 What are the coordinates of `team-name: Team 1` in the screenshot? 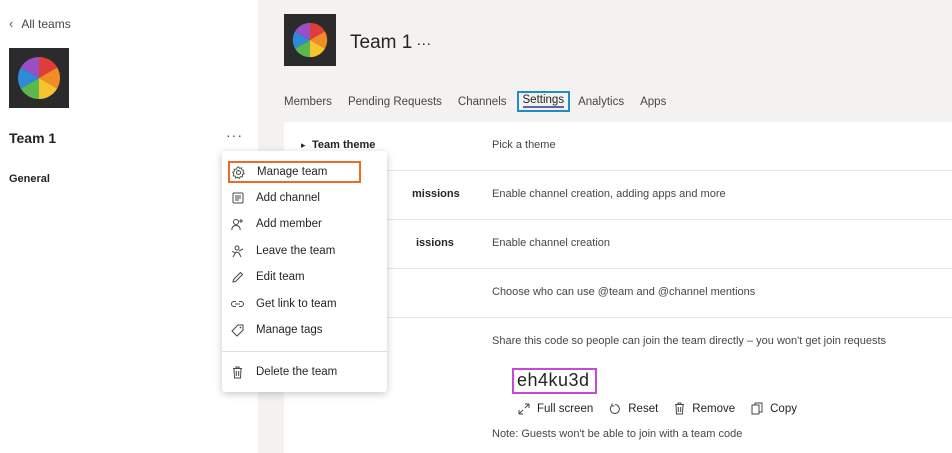 It's located at (33, 138).